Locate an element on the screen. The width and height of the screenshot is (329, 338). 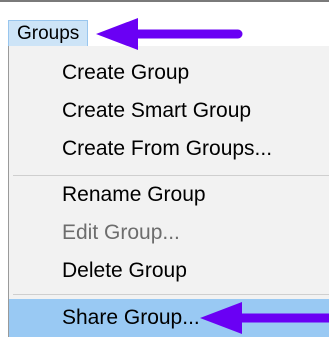
menu-item-rename-group: Rename Group is located at coordinates (169, 195).